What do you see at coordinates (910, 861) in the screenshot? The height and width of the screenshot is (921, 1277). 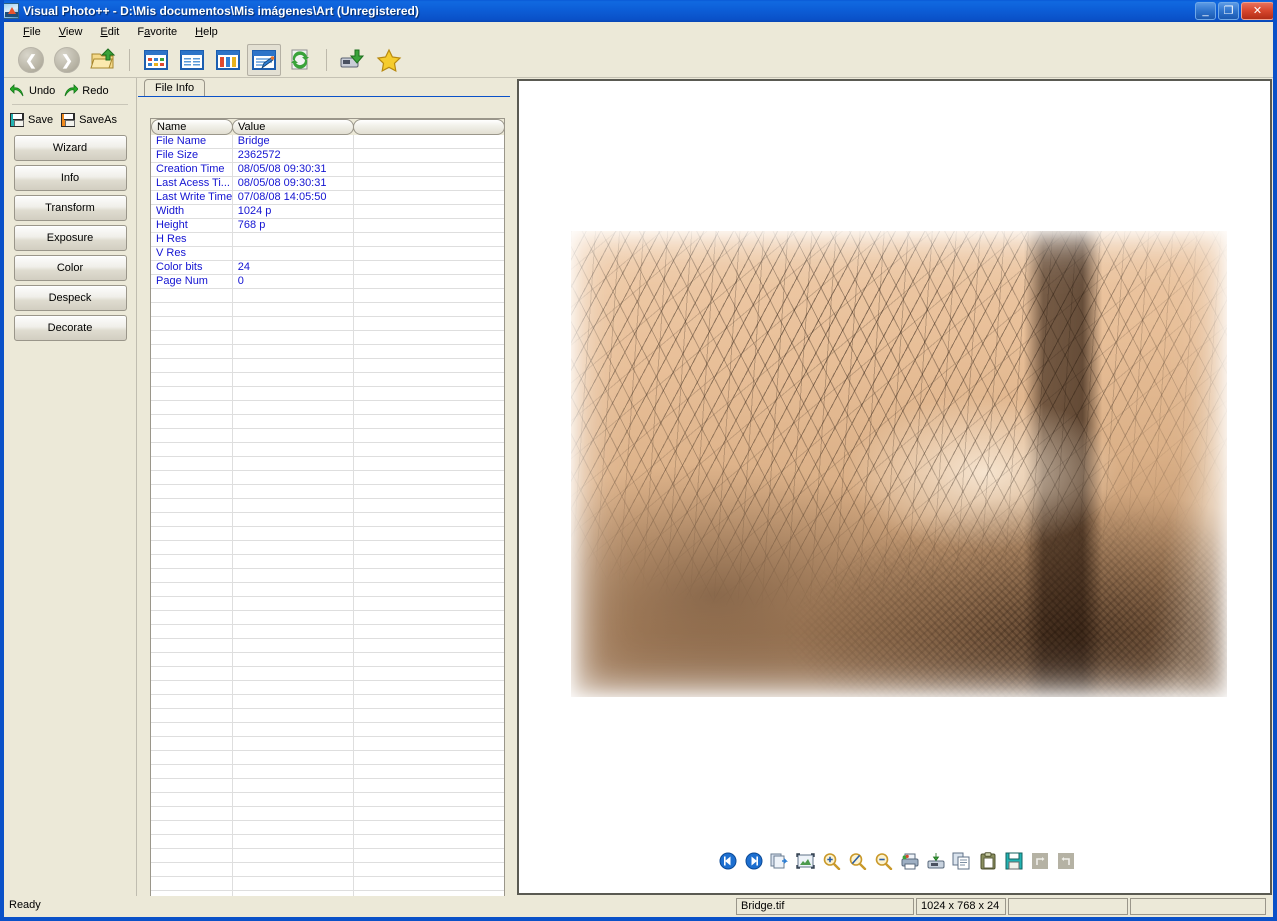 I see `print-button` at bounding box center [910, 861].